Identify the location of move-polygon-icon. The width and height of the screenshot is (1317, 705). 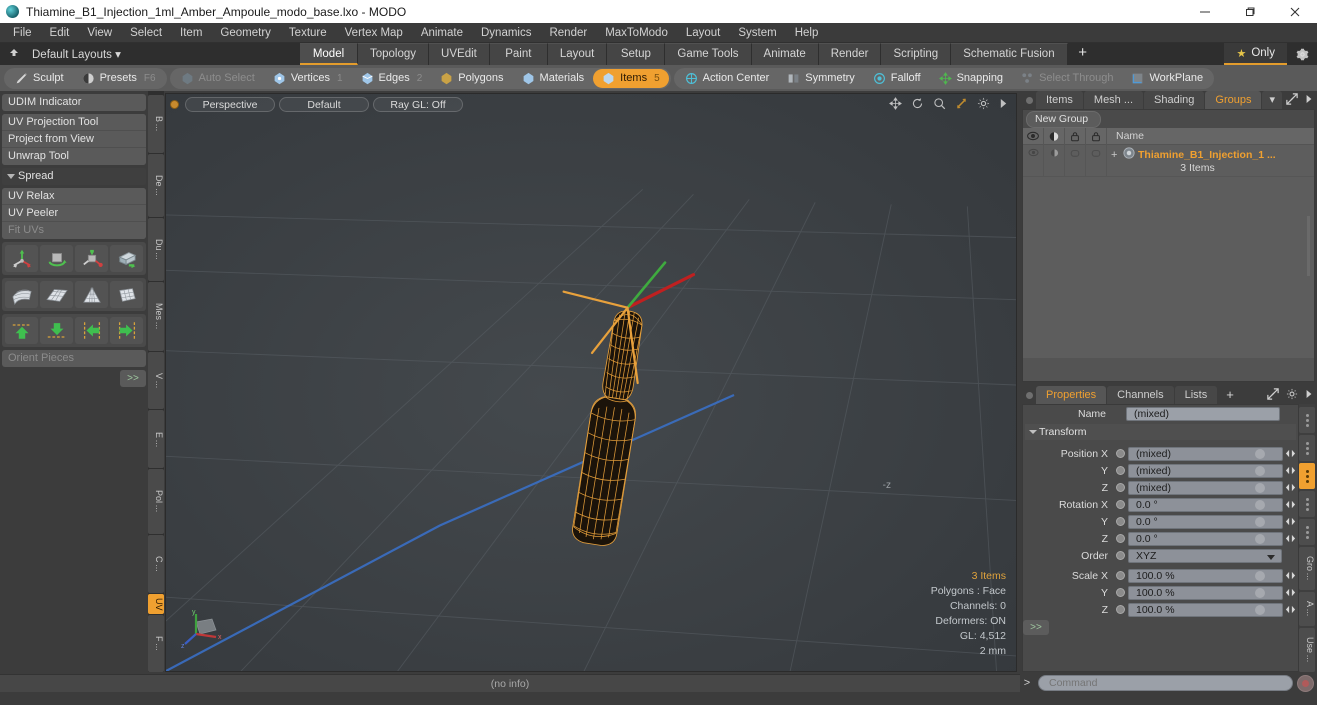
(126, 258).